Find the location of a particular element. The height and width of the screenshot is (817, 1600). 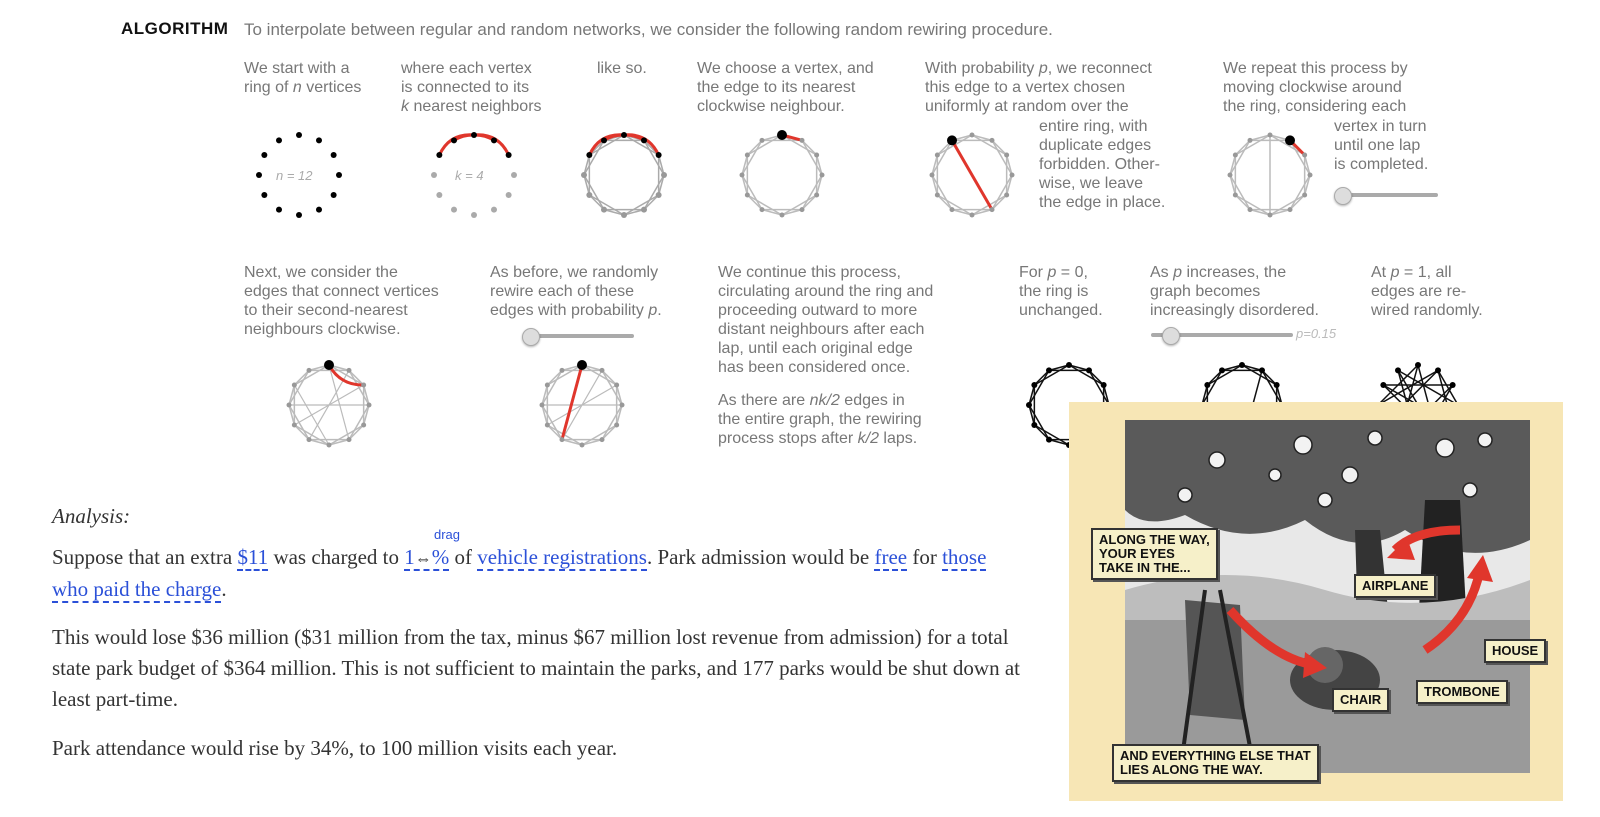

vehicle-registrations-link: vehicle registrations is located at coordinates (562, 558).